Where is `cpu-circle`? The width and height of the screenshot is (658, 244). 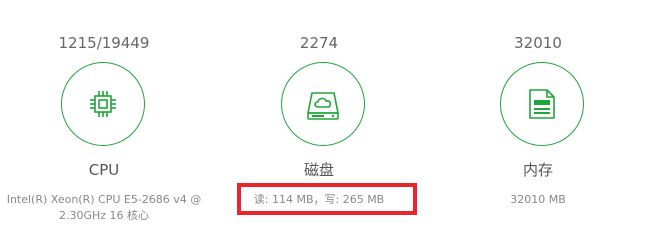
cpu-circle is located at coordinates (103, 104).